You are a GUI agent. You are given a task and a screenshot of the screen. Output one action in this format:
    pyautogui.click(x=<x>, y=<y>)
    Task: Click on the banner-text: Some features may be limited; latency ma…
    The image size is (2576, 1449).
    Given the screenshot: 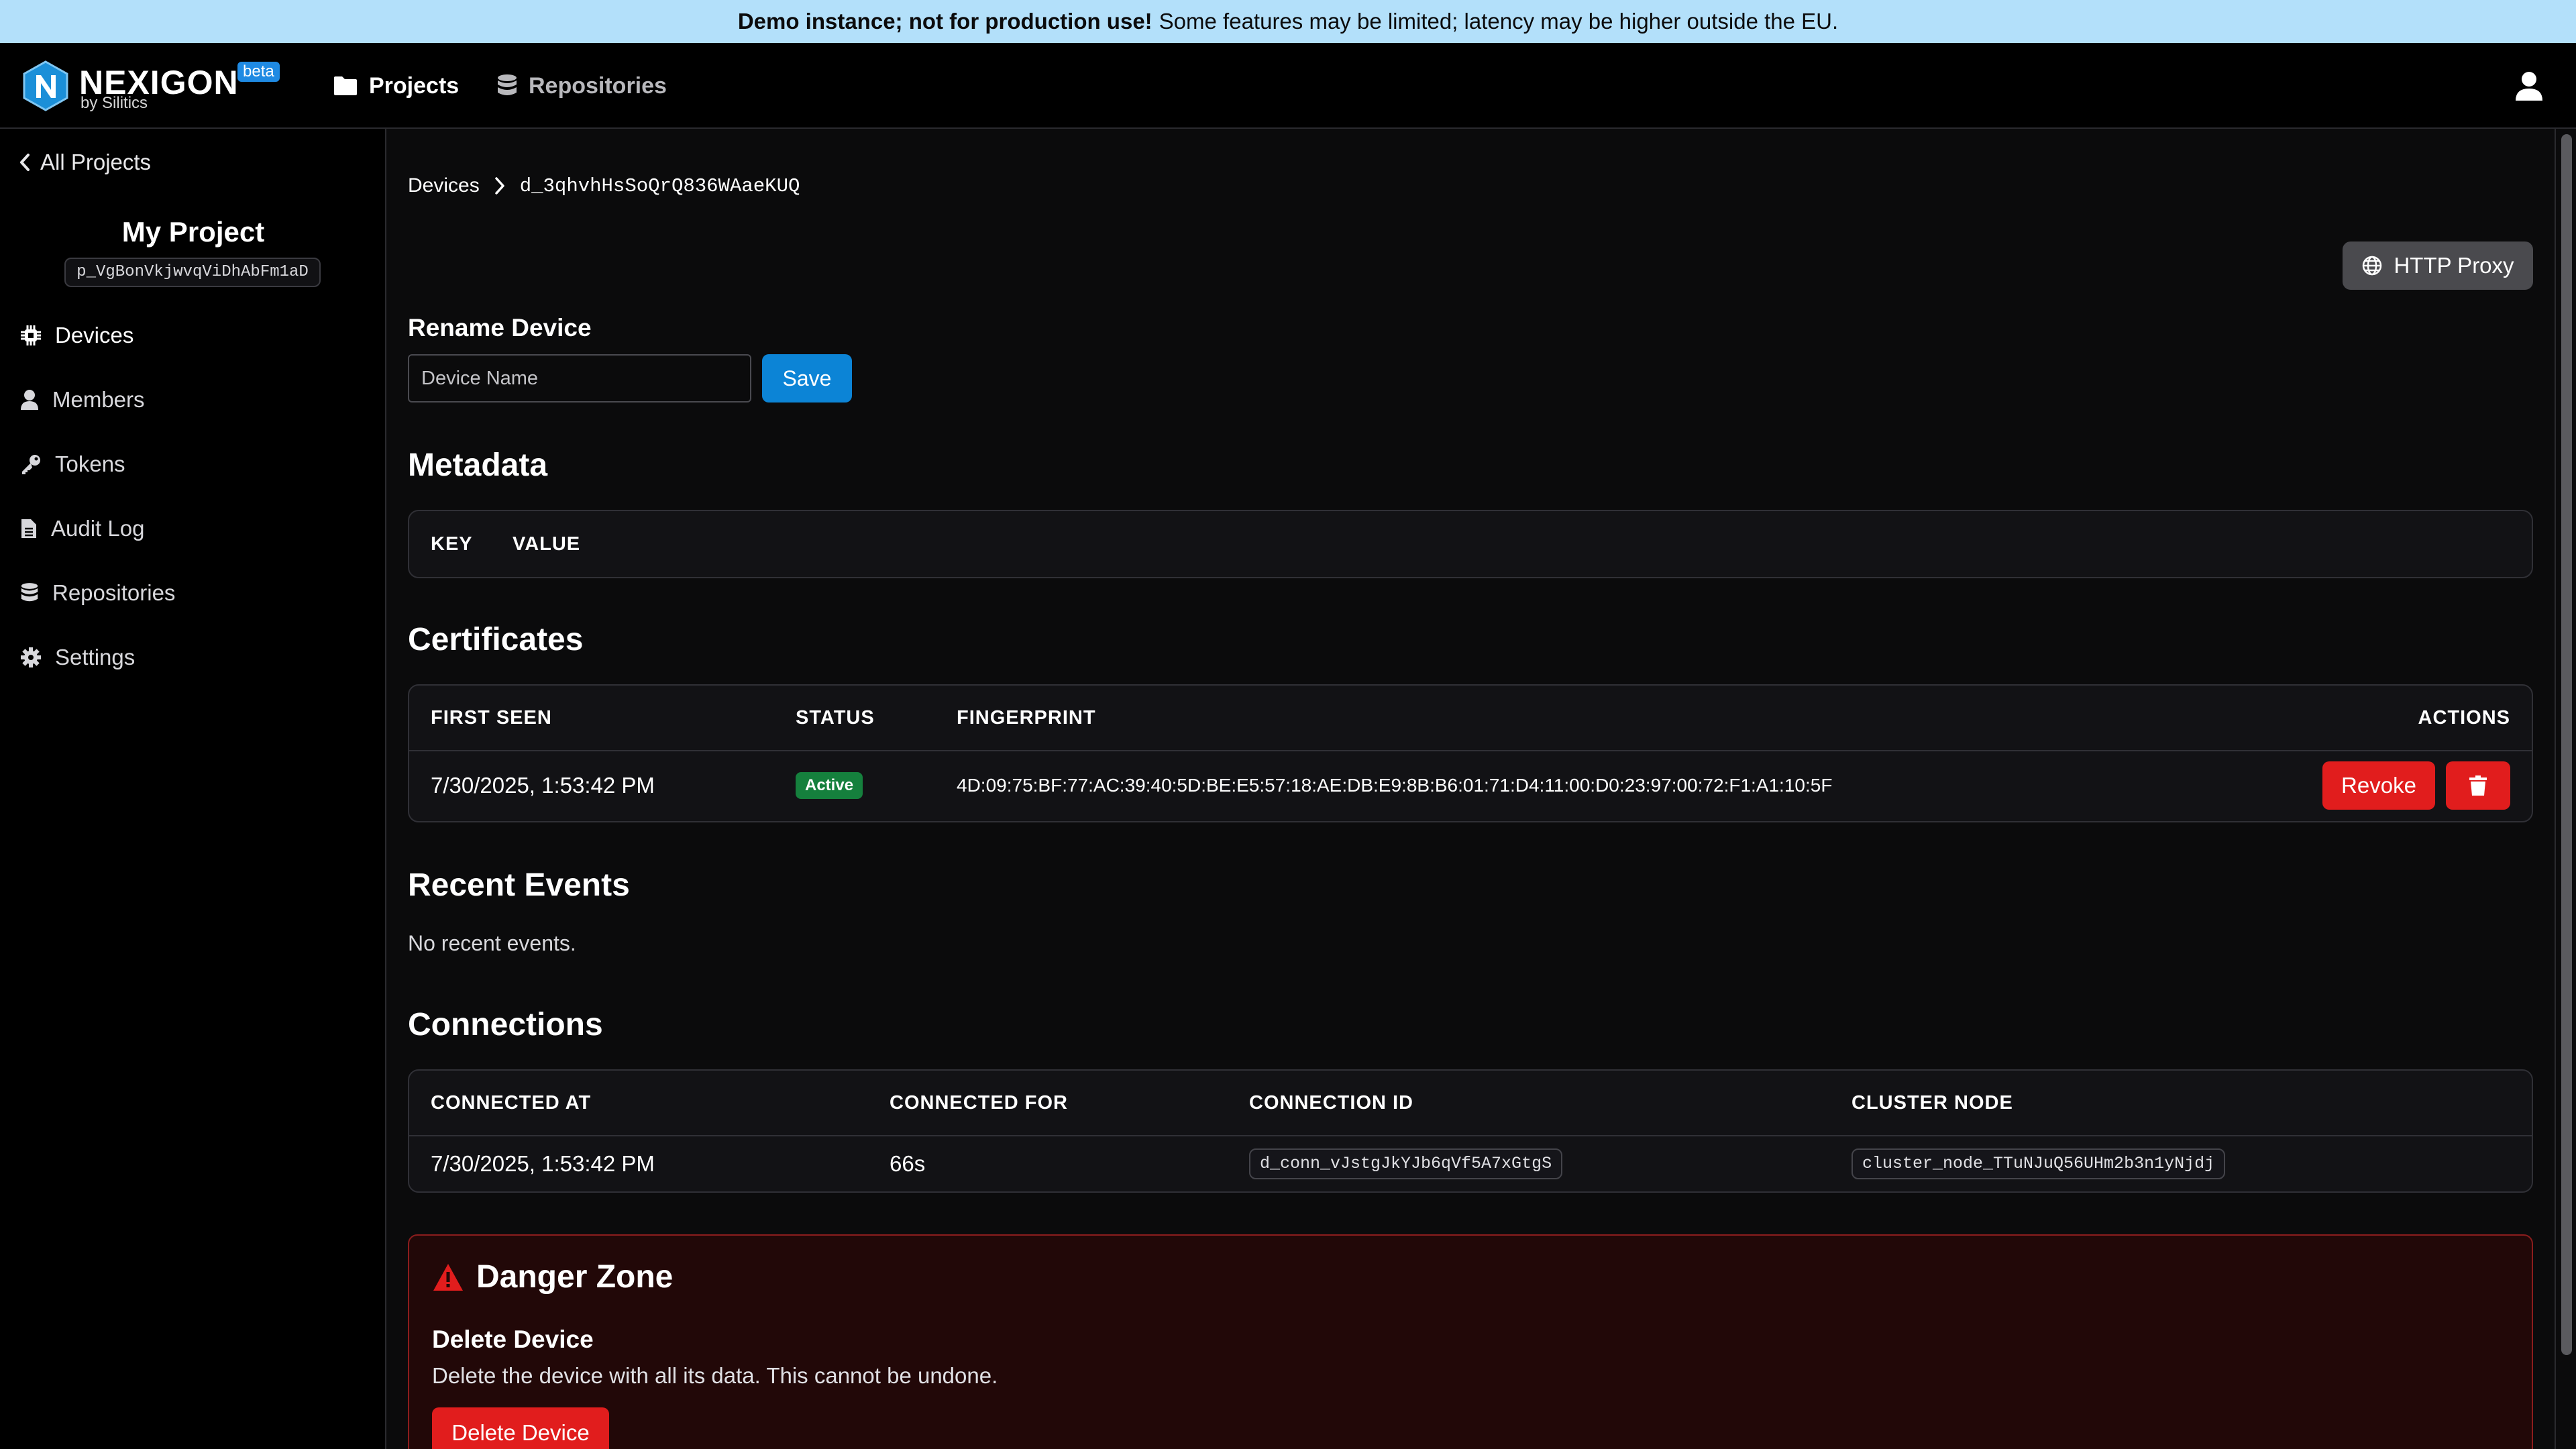 What is the action you would take?
    pyautogui.click(x=1499, y=21)
    